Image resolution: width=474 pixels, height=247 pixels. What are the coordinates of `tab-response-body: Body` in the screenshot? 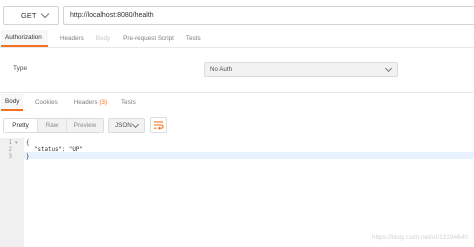 It's located at (12, 102).